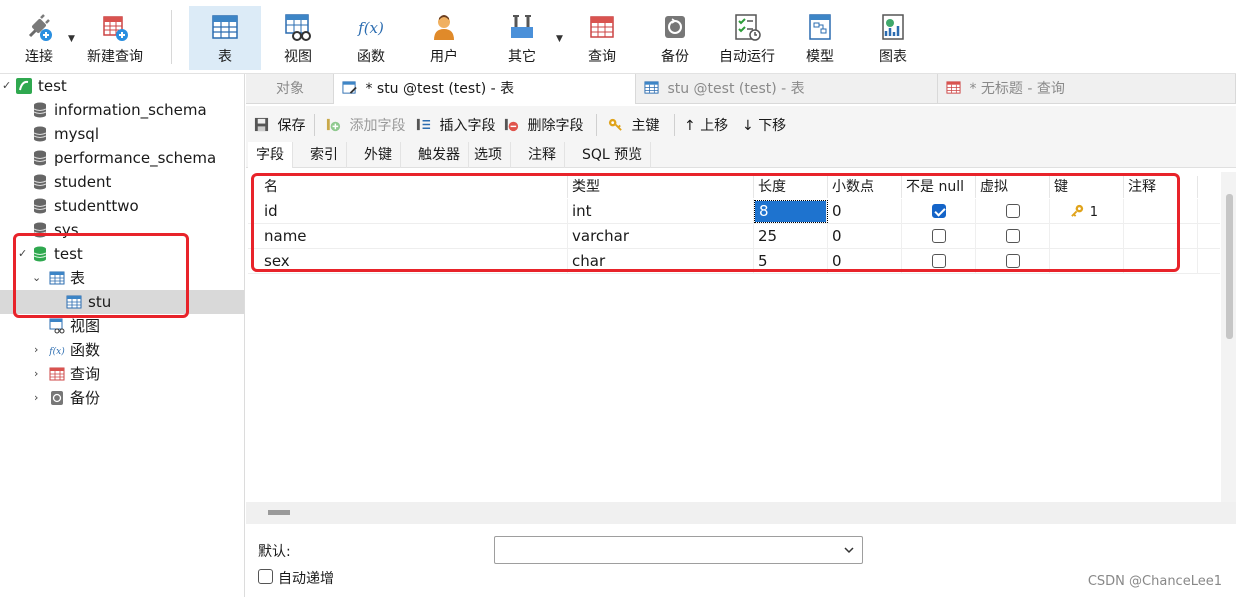 The width and height of the screenshot is (1236, 597). What do you see at coordinates (522, 38) in the screenshot?
I see `other-button: 其它` at bounding box center [522, 38].